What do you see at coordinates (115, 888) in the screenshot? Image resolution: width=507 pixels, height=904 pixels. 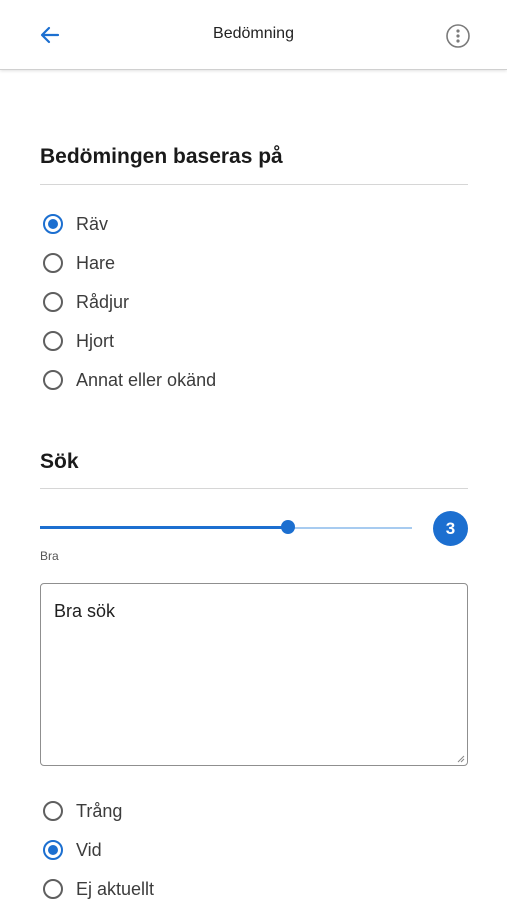 I see `radio-label: Ej aktuellt` at bounding box center [115, 888].